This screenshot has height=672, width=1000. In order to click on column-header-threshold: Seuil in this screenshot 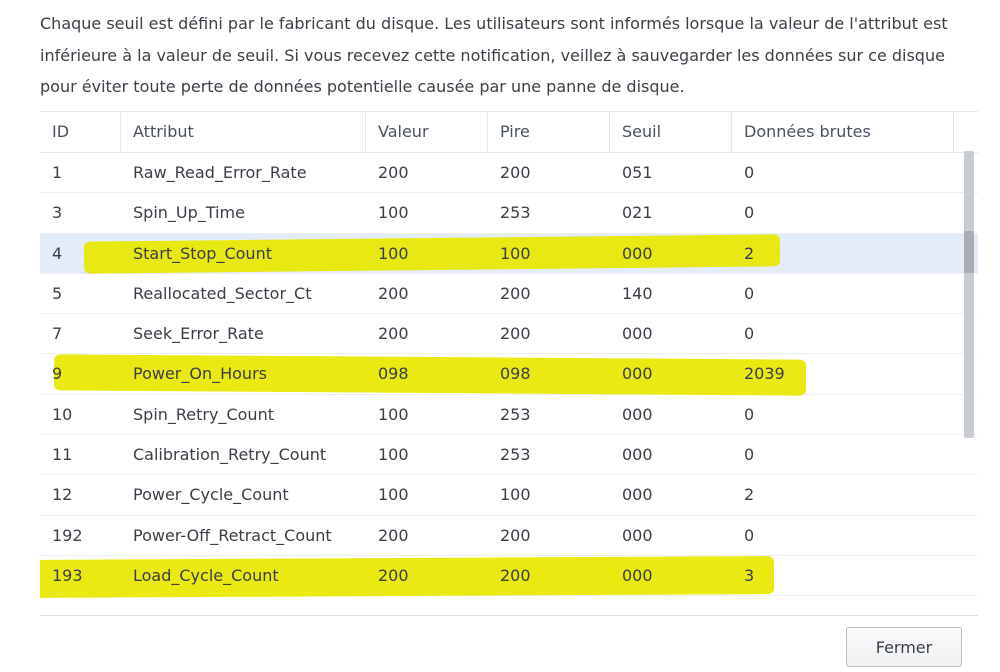, I will do `click(671, 132)`.